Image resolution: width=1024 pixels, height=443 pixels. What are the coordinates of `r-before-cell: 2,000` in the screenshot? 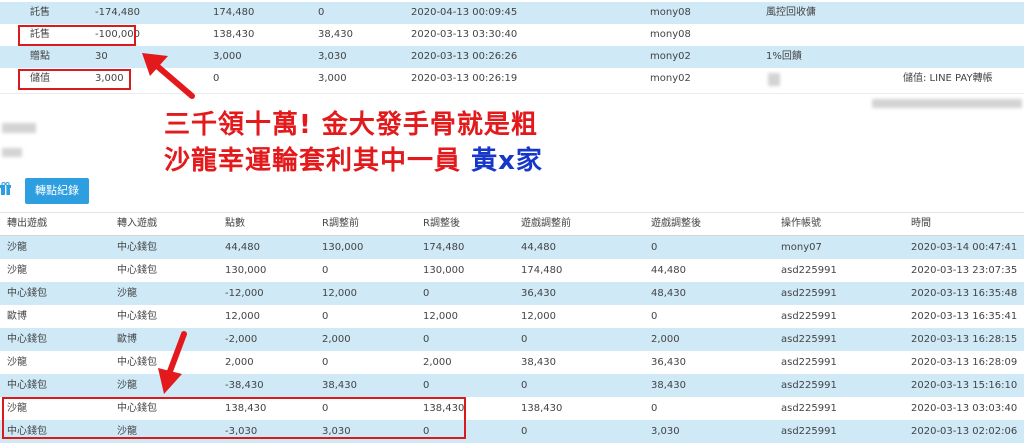 It's located at (336, 339).